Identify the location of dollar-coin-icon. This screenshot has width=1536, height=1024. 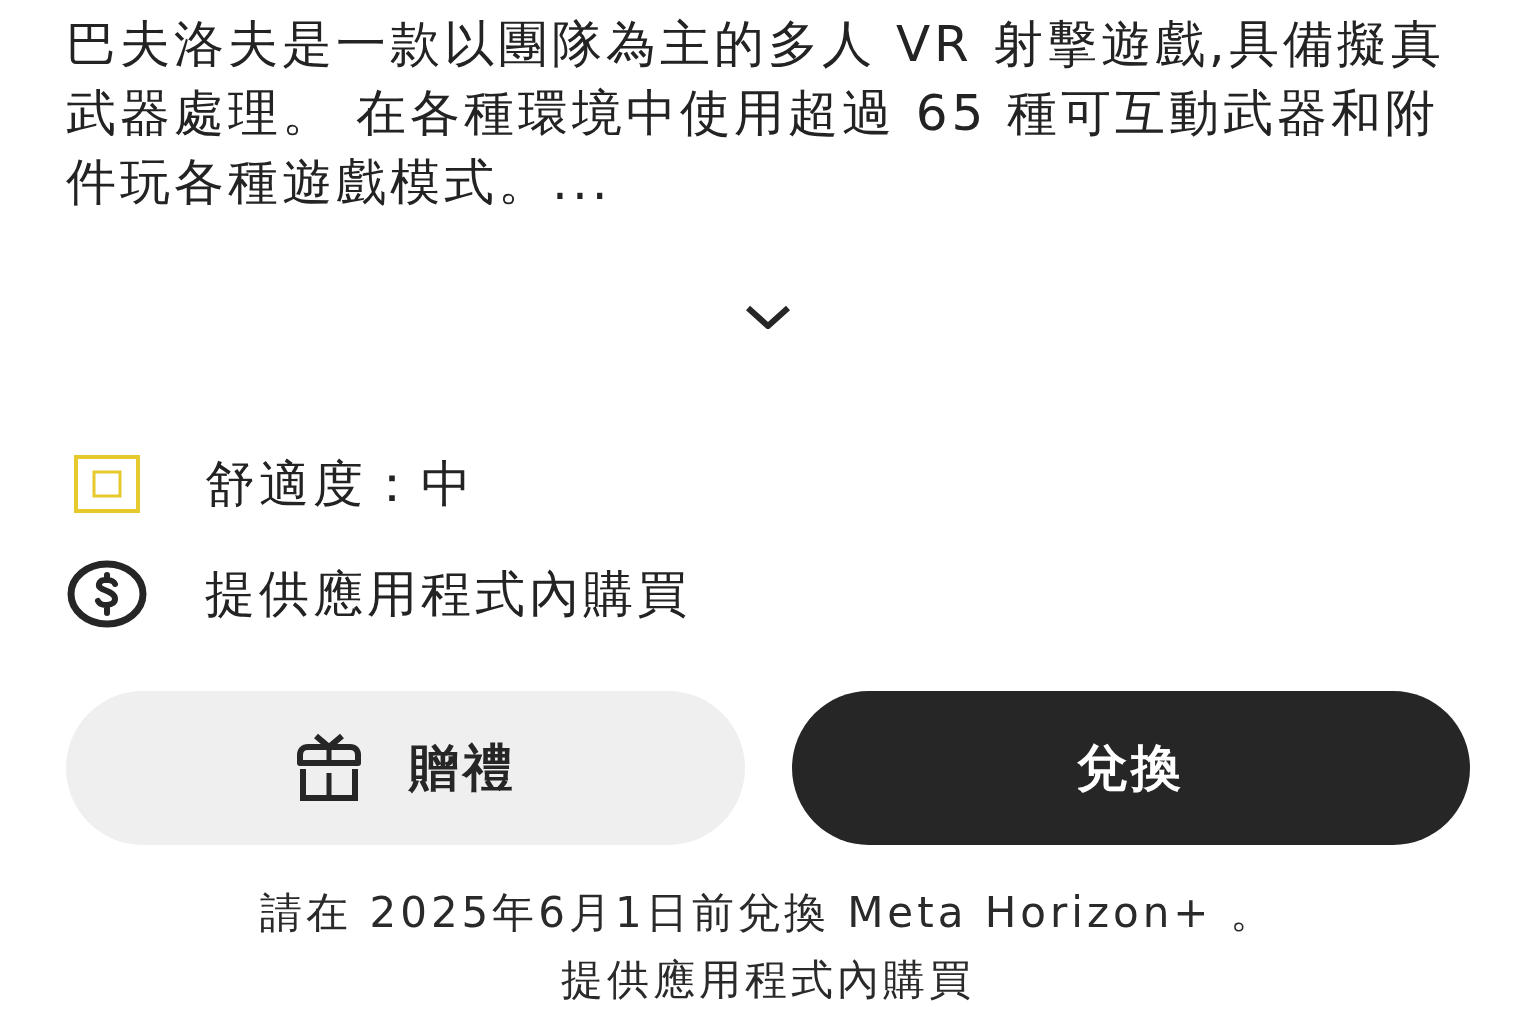
(107, 594).